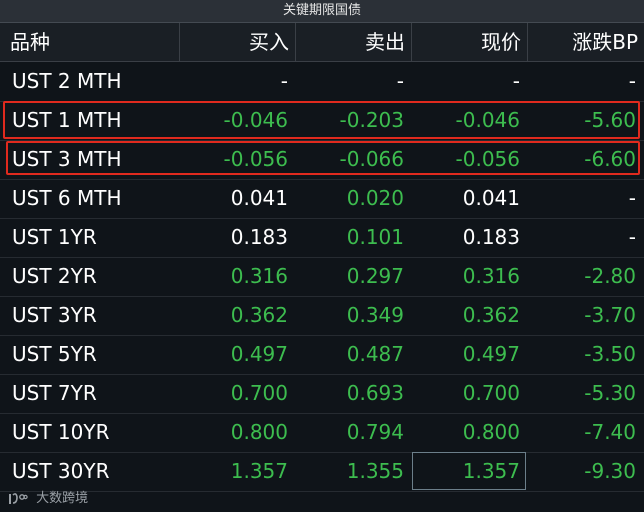 This screenshot has height=512, width=644. Describe the element at coordinates (491, 354) in the screenshot. I see `cell-last: 0.497` at that location.